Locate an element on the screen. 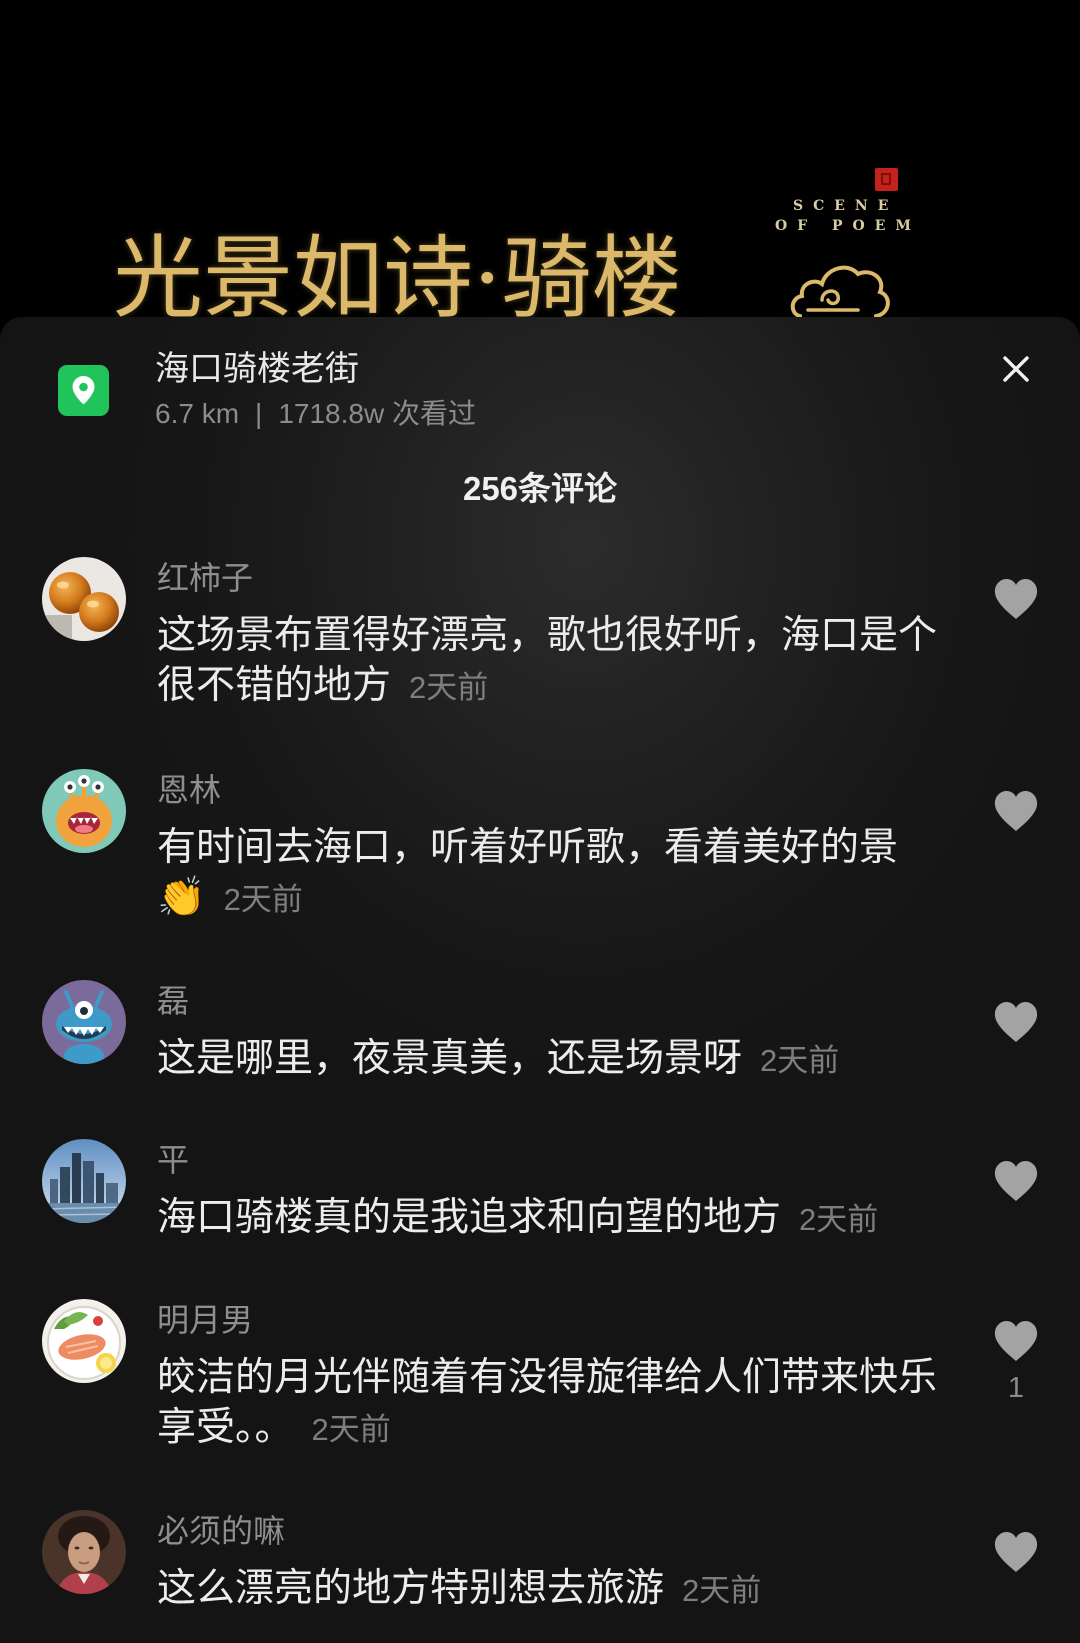 This screenshot has width=1080, height=1643. banner-title: 光景如诗·骑楼 is located at coordinates (397, 278).